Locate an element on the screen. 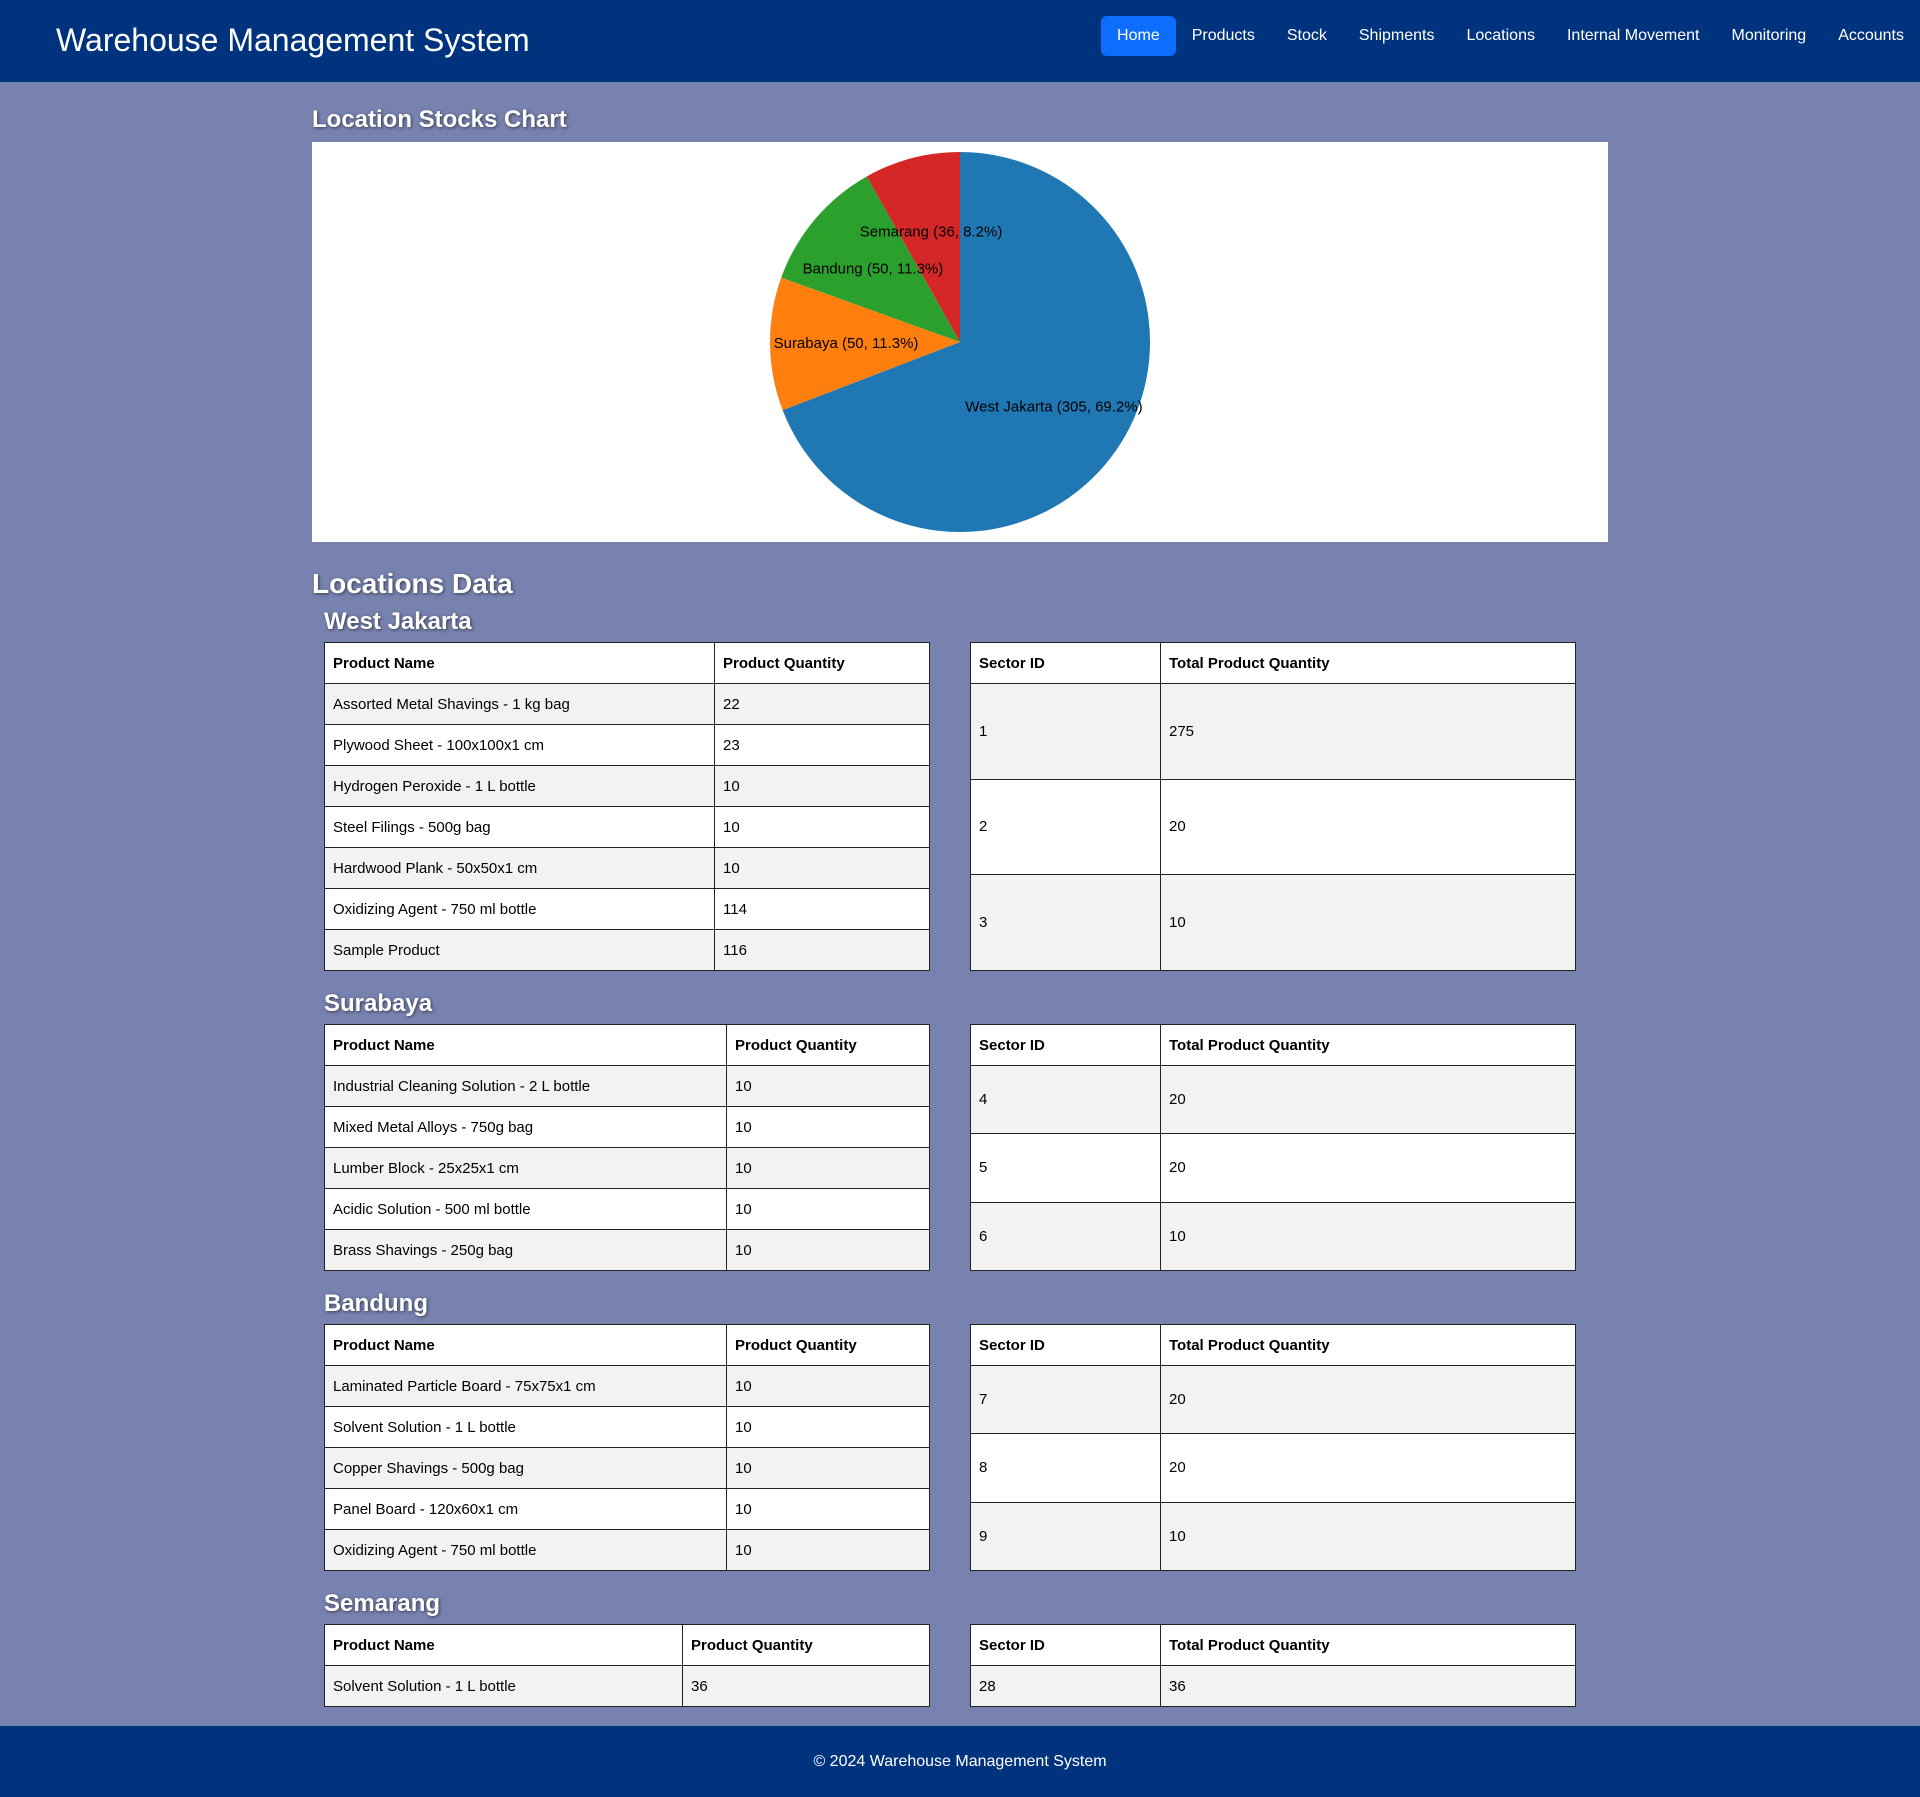  table-row: 8 20 is located at coordinates (1273, 1468).